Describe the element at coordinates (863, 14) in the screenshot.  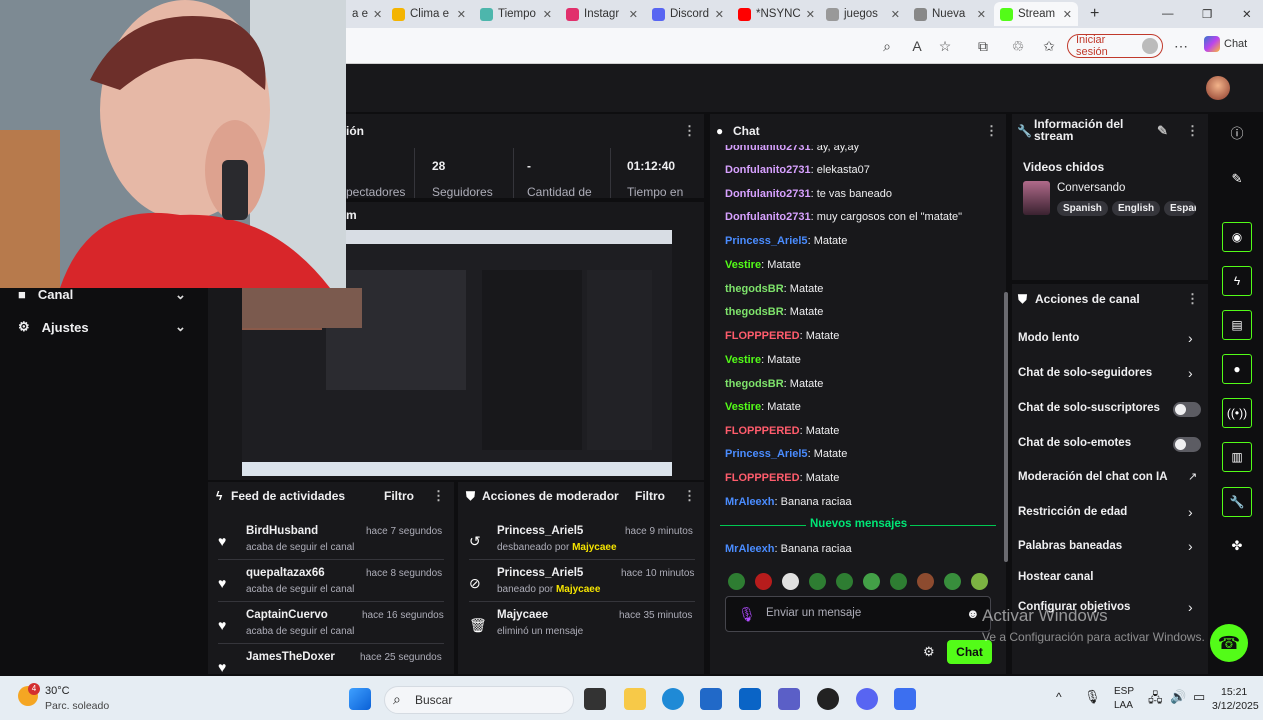
I see `browser-tab: juegos ✕` at that location.